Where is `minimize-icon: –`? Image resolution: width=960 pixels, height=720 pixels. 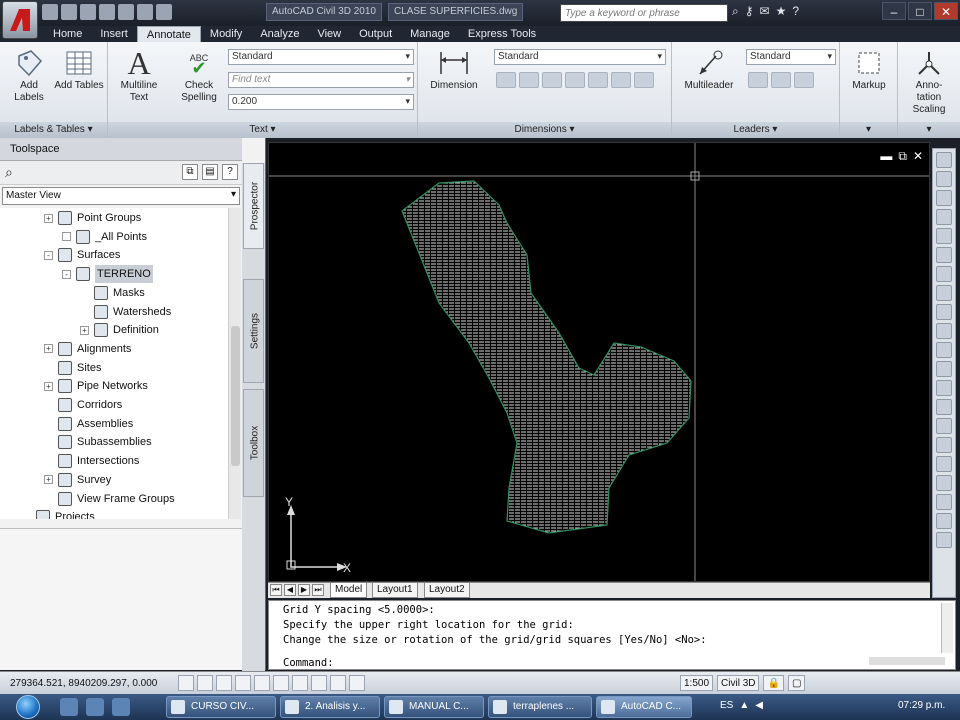 minimize-icon: – is located at coordinates (894, 11).